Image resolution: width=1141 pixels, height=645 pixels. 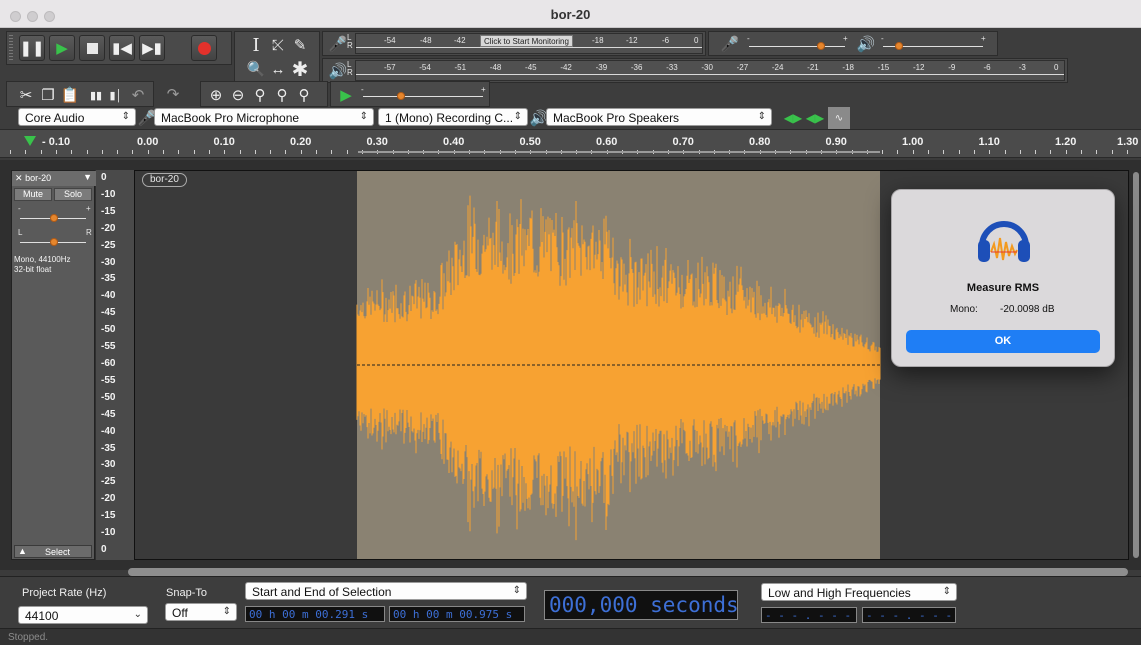 What do you see at coordinates (1003, 341) in the screenshot?
I see `ok-button: OK` at bounding box center [1003, 341].